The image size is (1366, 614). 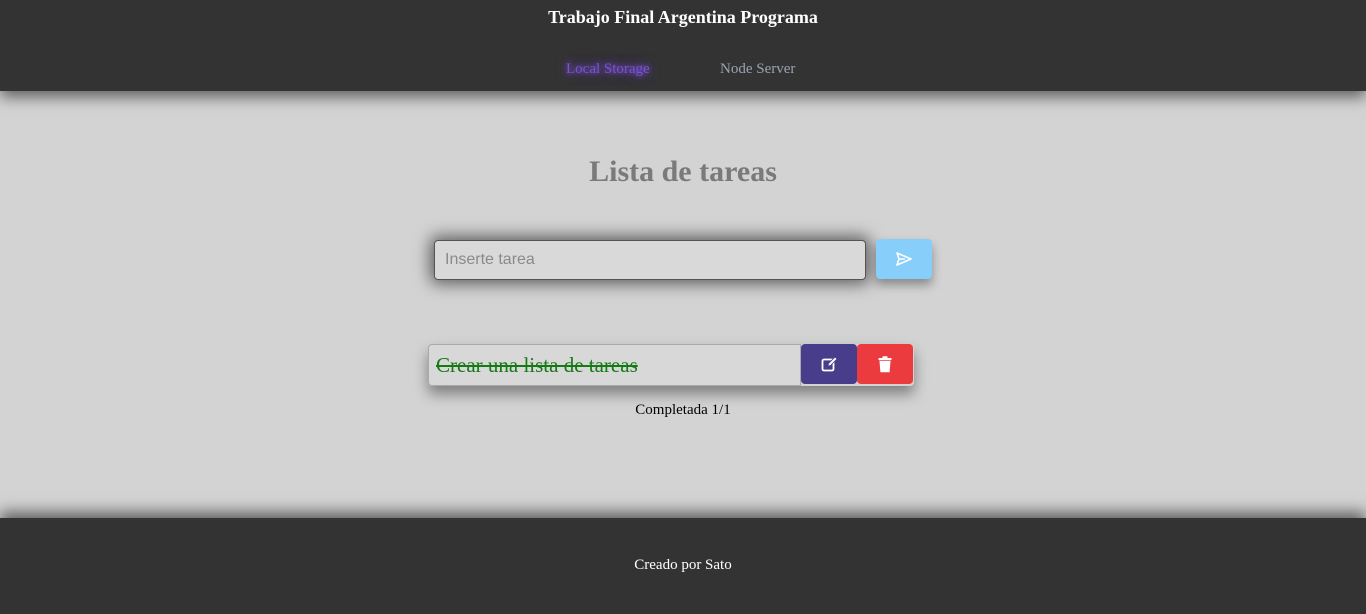 What do you see at coordinates (683, 410) in the screenshot?
I see `completion-status: Completada 1/1` at bounding box center [683, 410].